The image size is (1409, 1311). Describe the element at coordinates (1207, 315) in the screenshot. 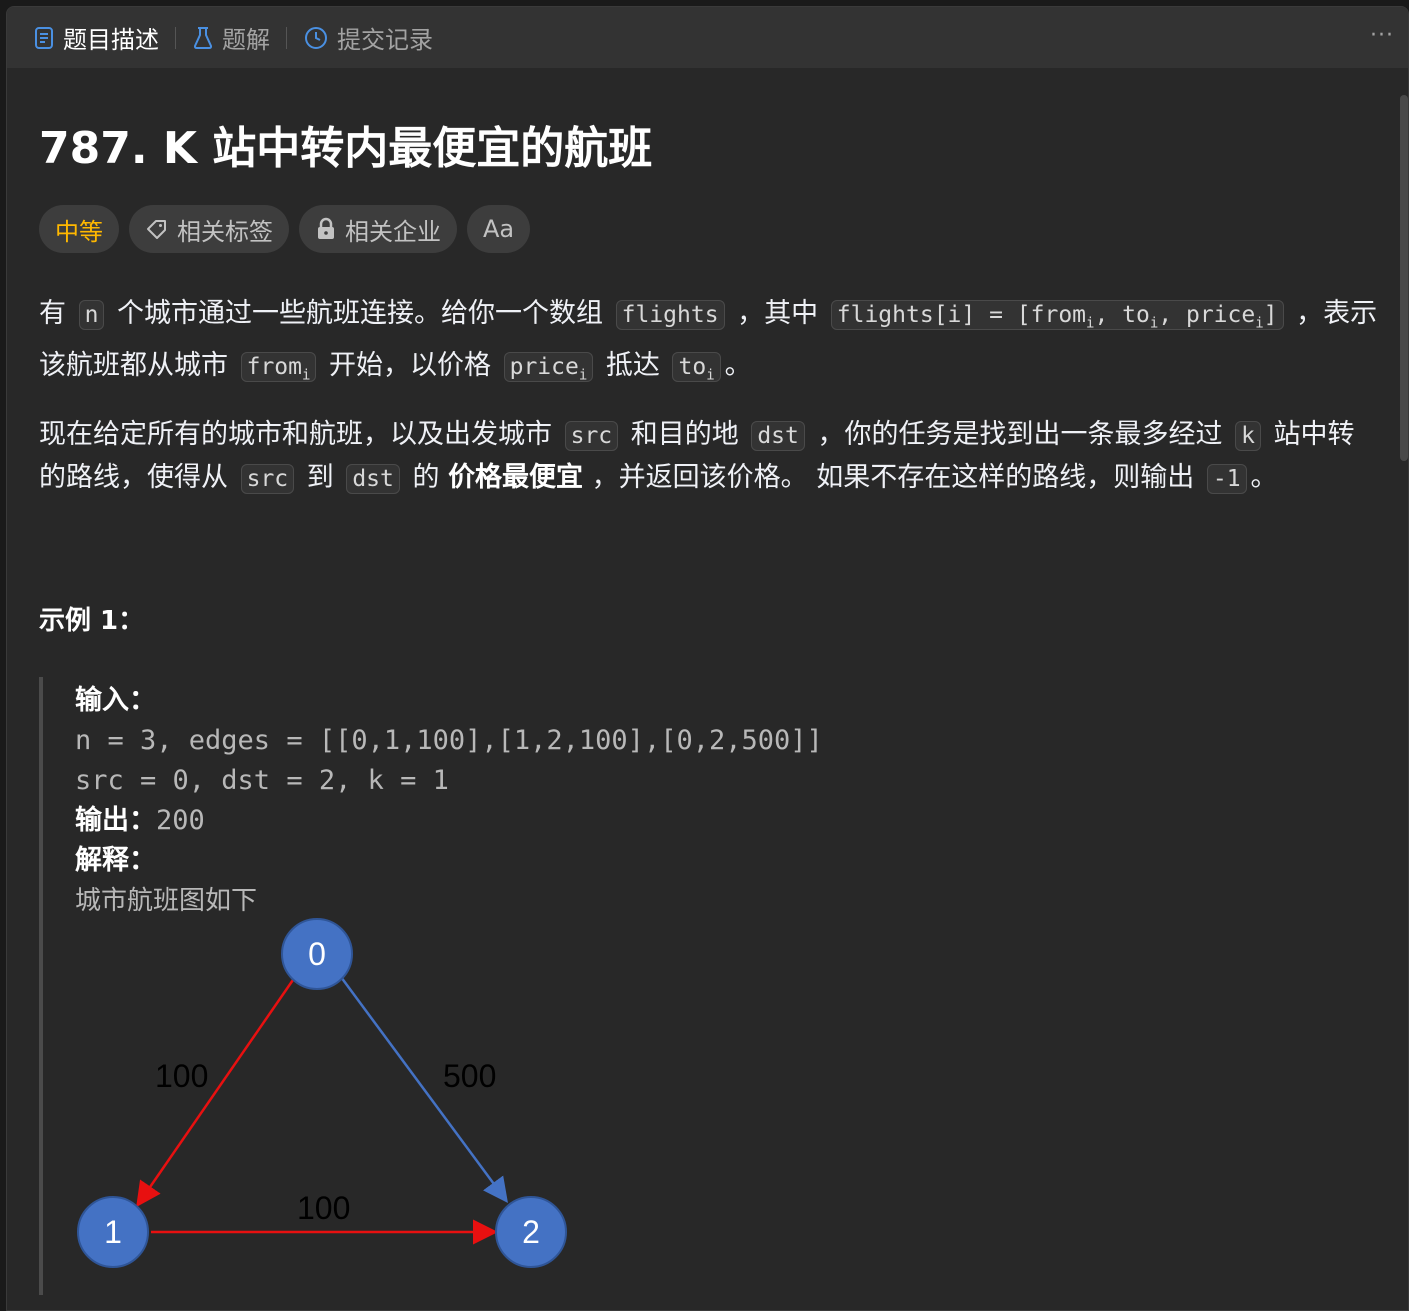

I see `code-text: , price` at that location.